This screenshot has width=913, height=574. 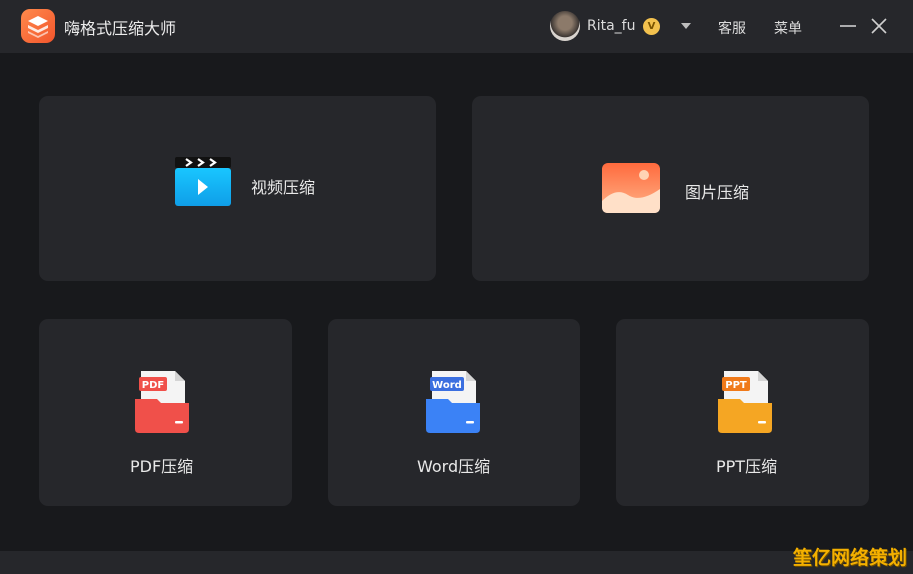 What do you see at coordinates (447, 385) in the screenshot?
I see `word-tag: Word` at bounding box center [447, 385].